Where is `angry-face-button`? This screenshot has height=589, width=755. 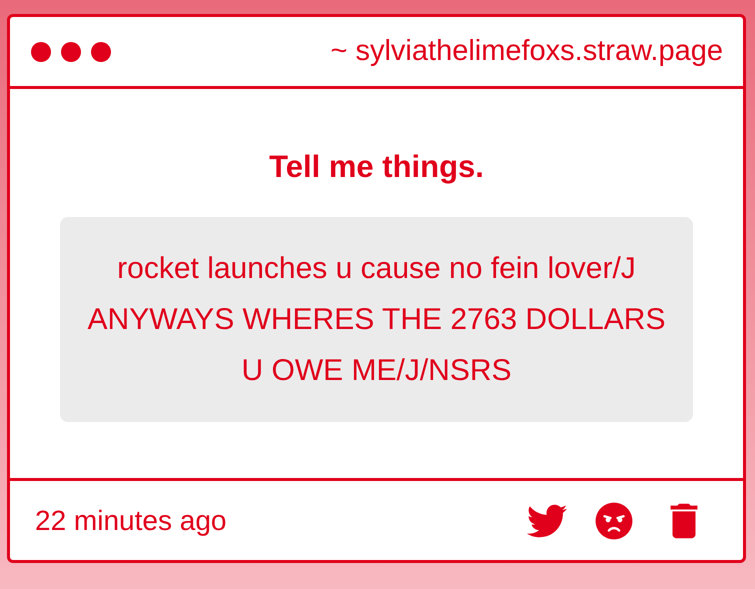 angry-face-button is located at coordinates (614, 521).